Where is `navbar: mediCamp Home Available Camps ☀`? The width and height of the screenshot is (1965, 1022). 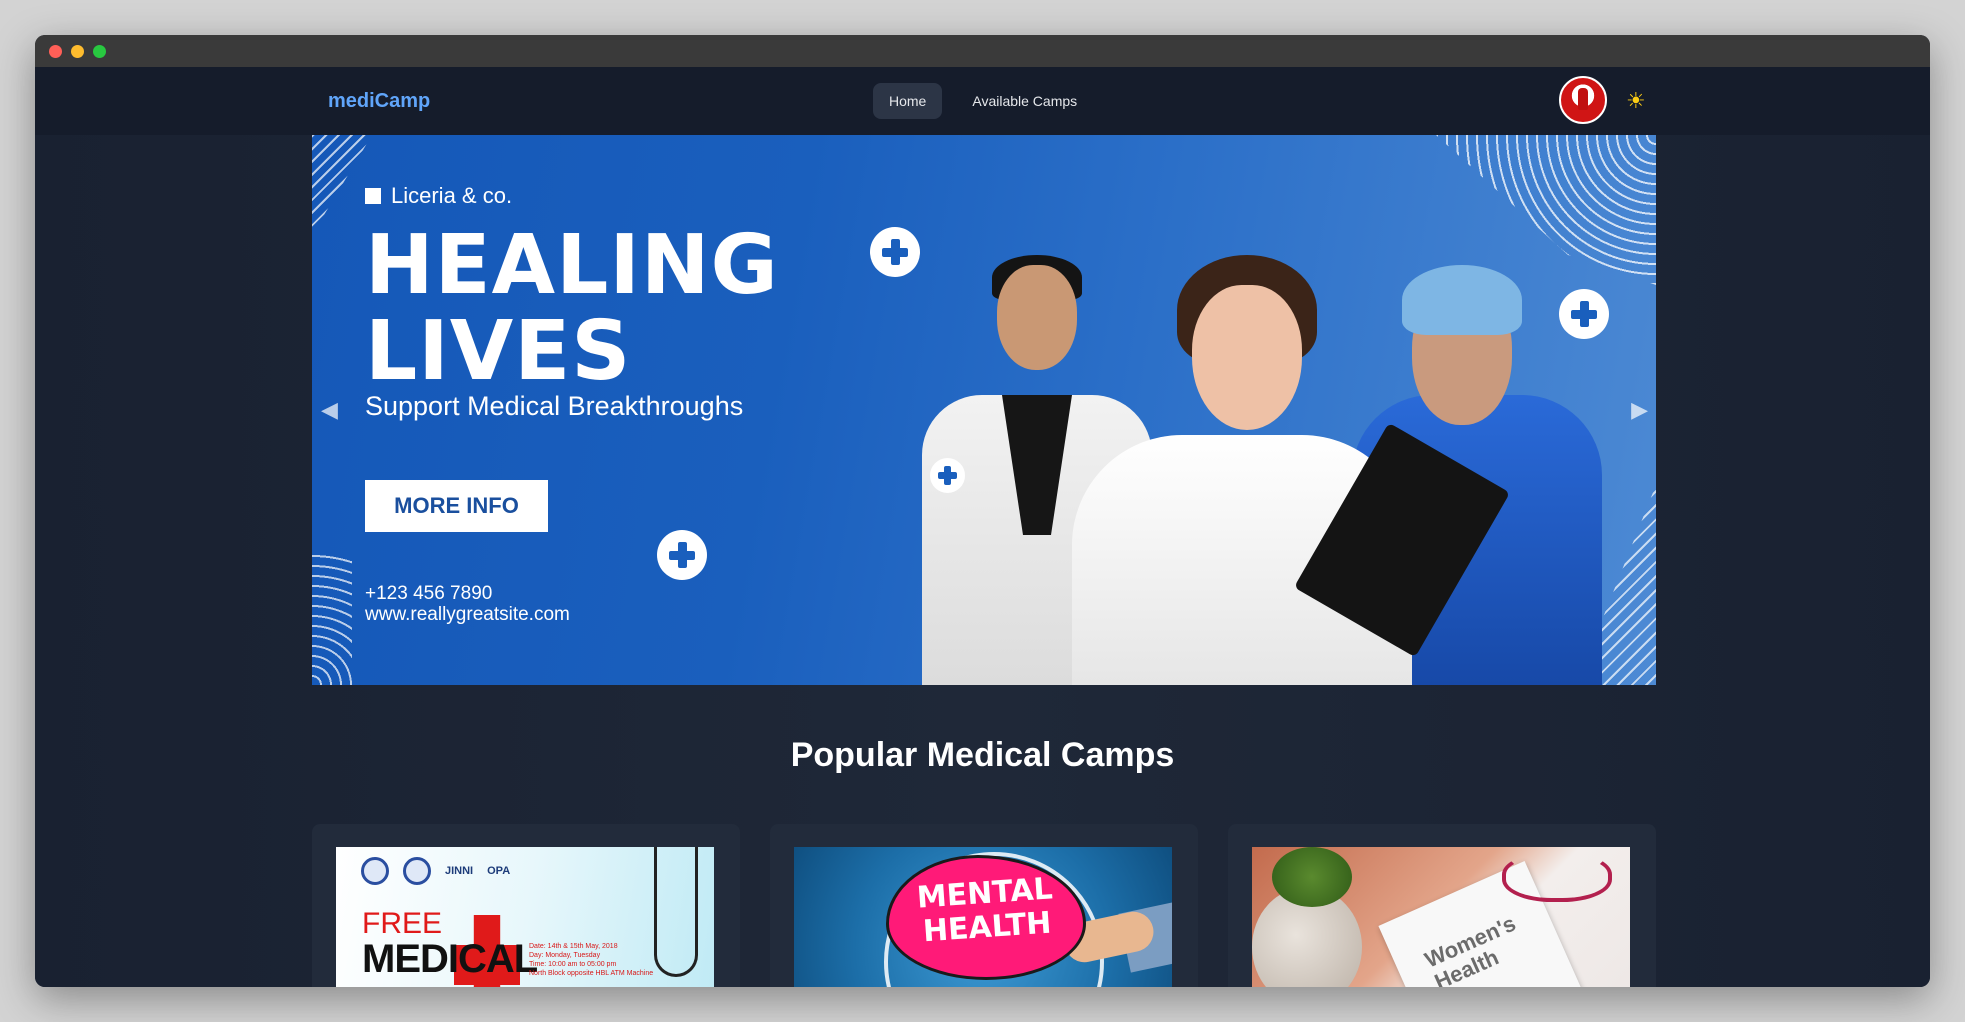 navbar: mediCamp Home Available Camps ☀ is located at coordinates (982, 101).